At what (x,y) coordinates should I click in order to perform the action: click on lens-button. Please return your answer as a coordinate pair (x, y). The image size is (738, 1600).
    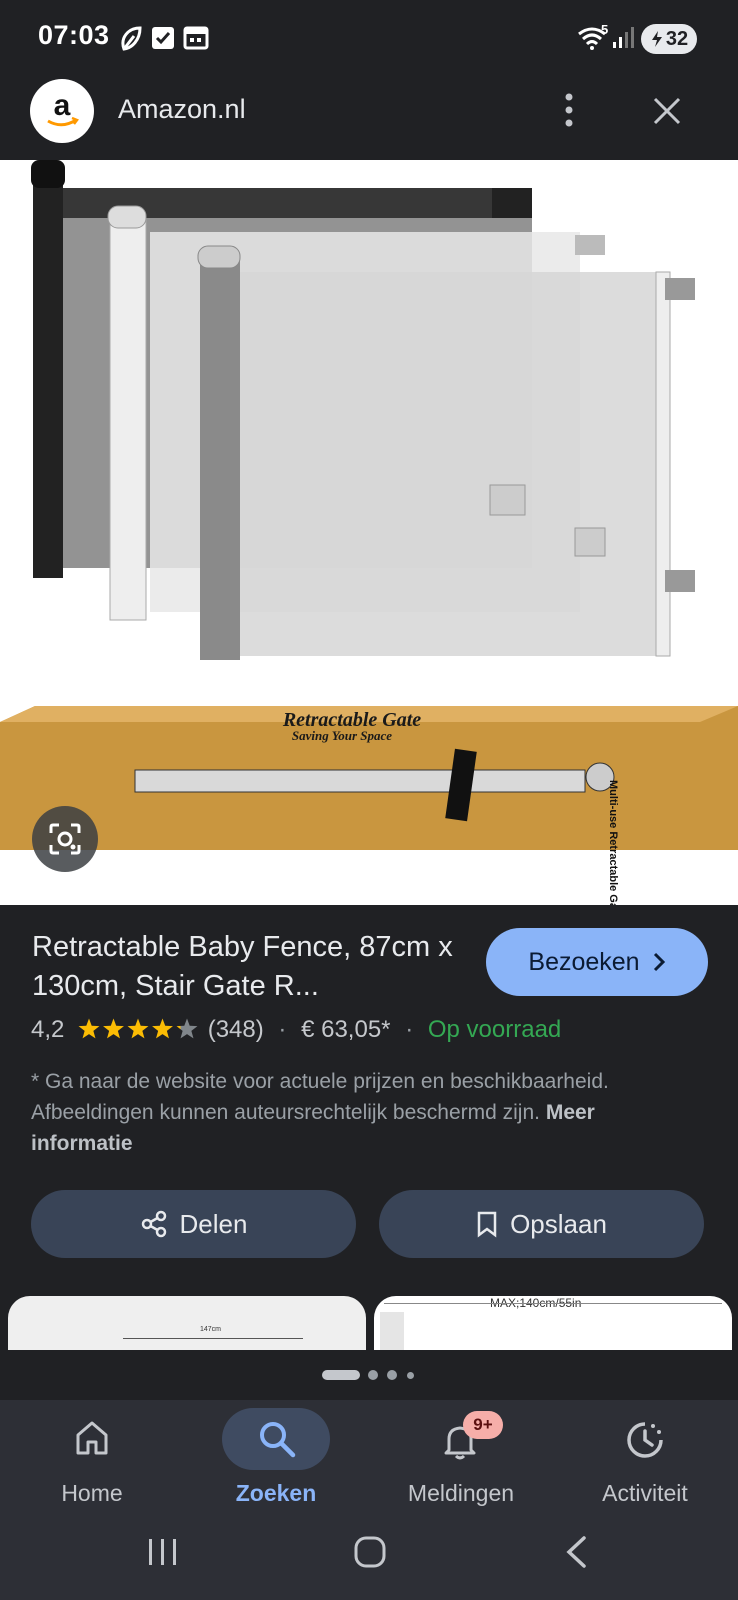
    Looking at the image, I should click on (65, 839).